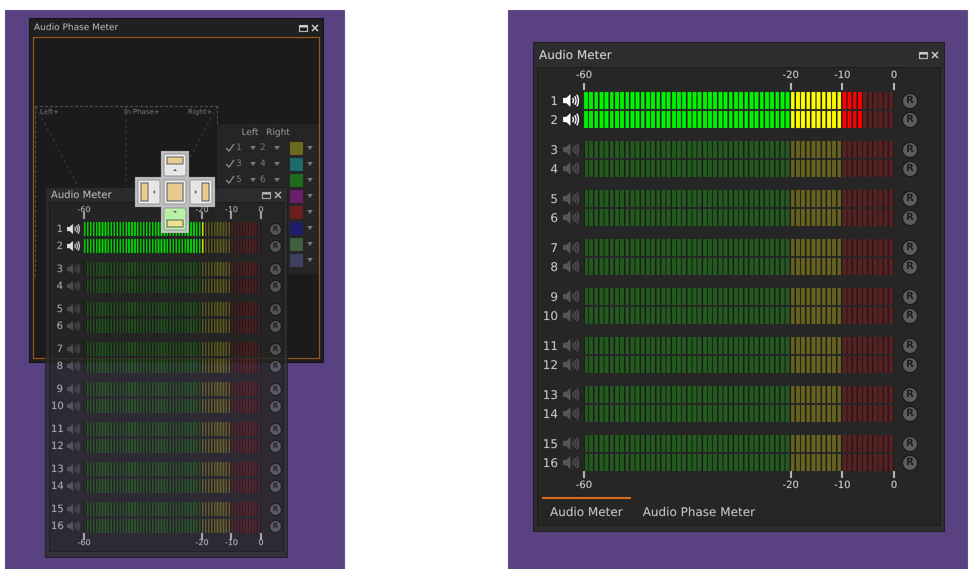 The image size is (972, 569). Describe the element at coordinates (699, 509) in the screenshot. I see `panel-tab: Audio Phase Meter` at that location.